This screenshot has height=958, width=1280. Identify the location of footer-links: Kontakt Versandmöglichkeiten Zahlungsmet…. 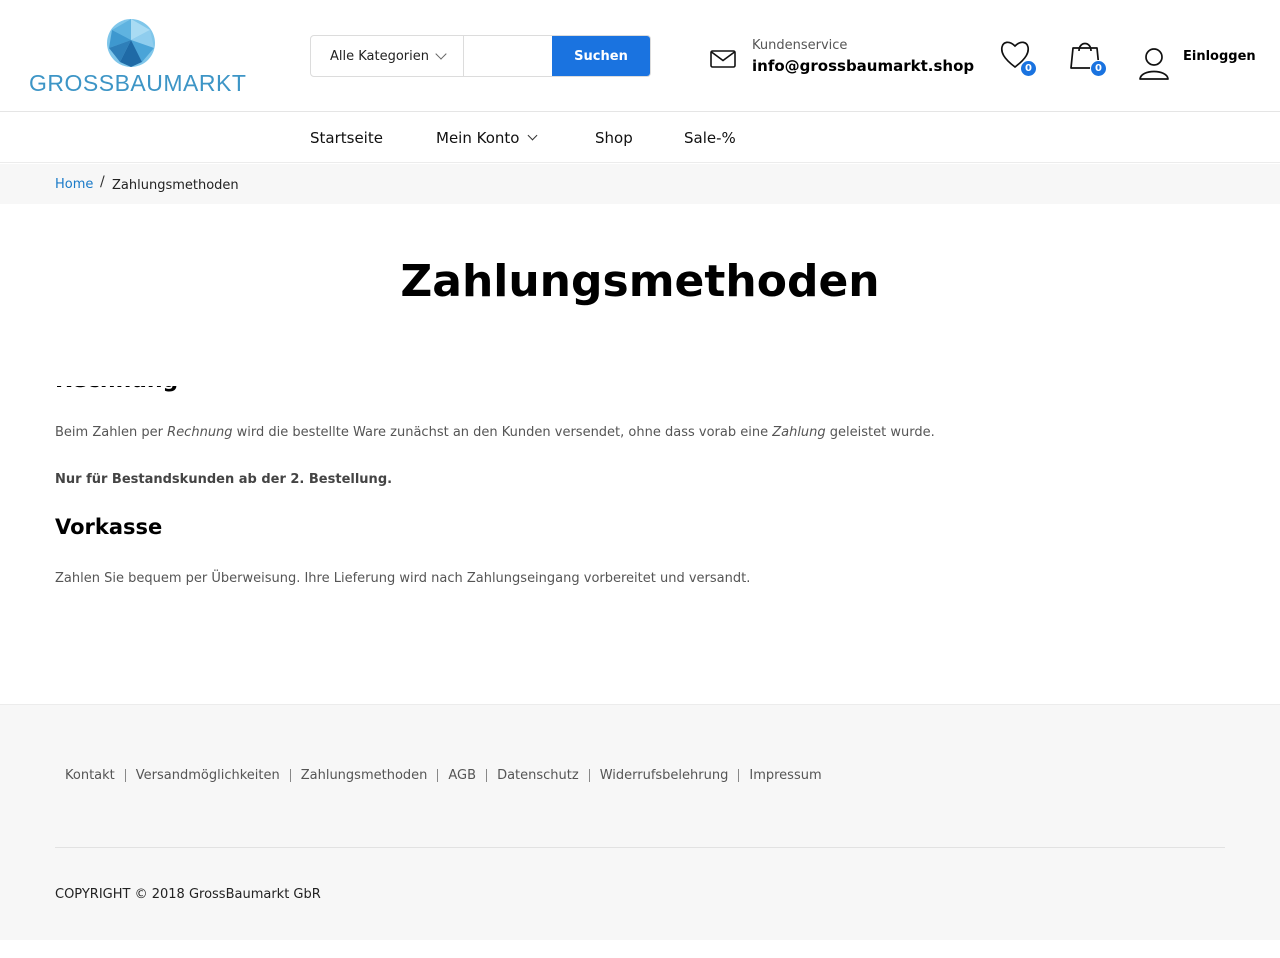
(443, 775).